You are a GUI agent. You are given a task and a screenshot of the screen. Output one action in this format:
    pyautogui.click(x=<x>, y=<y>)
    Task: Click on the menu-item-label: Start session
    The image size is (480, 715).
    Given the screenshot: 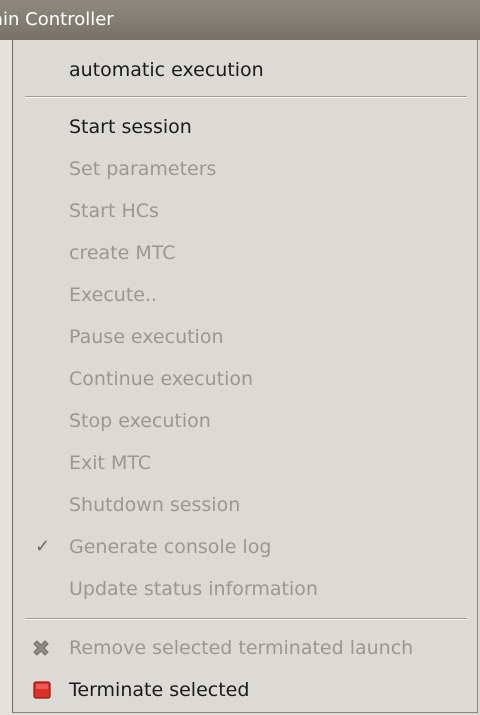 What is the action you would take?
    pyautogui.click(x=130, y=127)
    